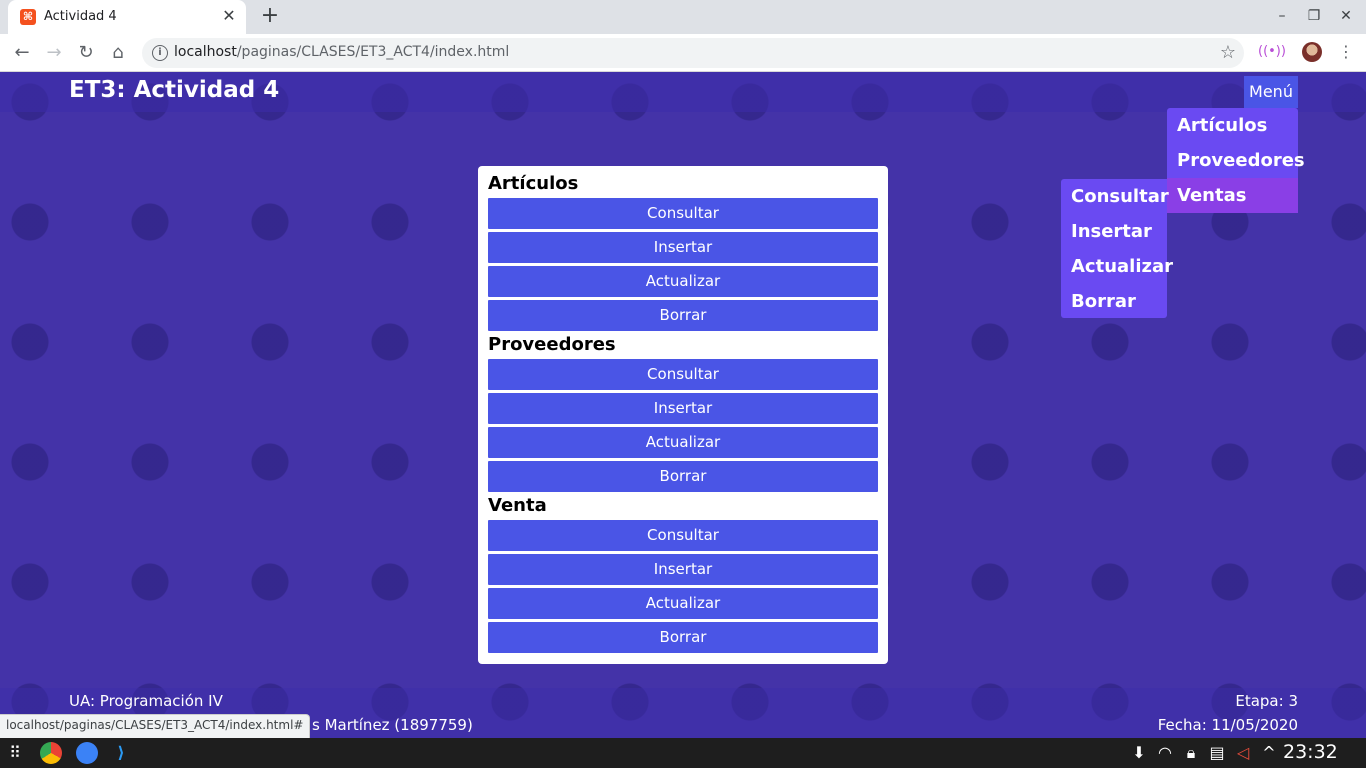 Image resolution: width=1366 pixels, height=768 pixels. What do you see at coordinates (517, 505) in the screenshot?
I see `section-title-venta: Venta` at bounding box center [517, 505].